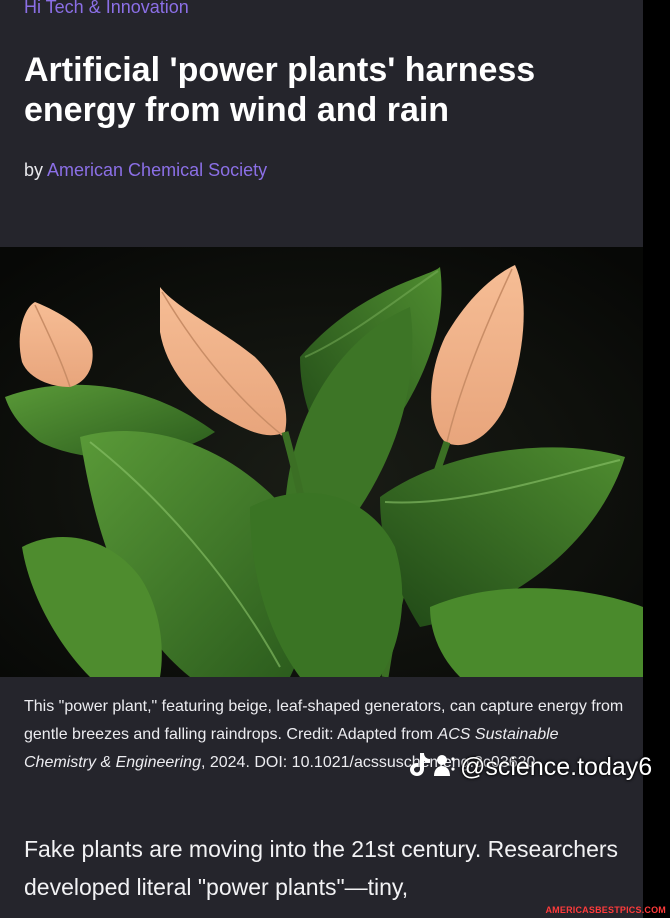 Image resolution: width=670 pixels, height=918 pixels. What do you see at coordinates (106, 9) in the screenshot?
I see `category-link: Hi Tech & Innovation` at bounding box center [106, 9].